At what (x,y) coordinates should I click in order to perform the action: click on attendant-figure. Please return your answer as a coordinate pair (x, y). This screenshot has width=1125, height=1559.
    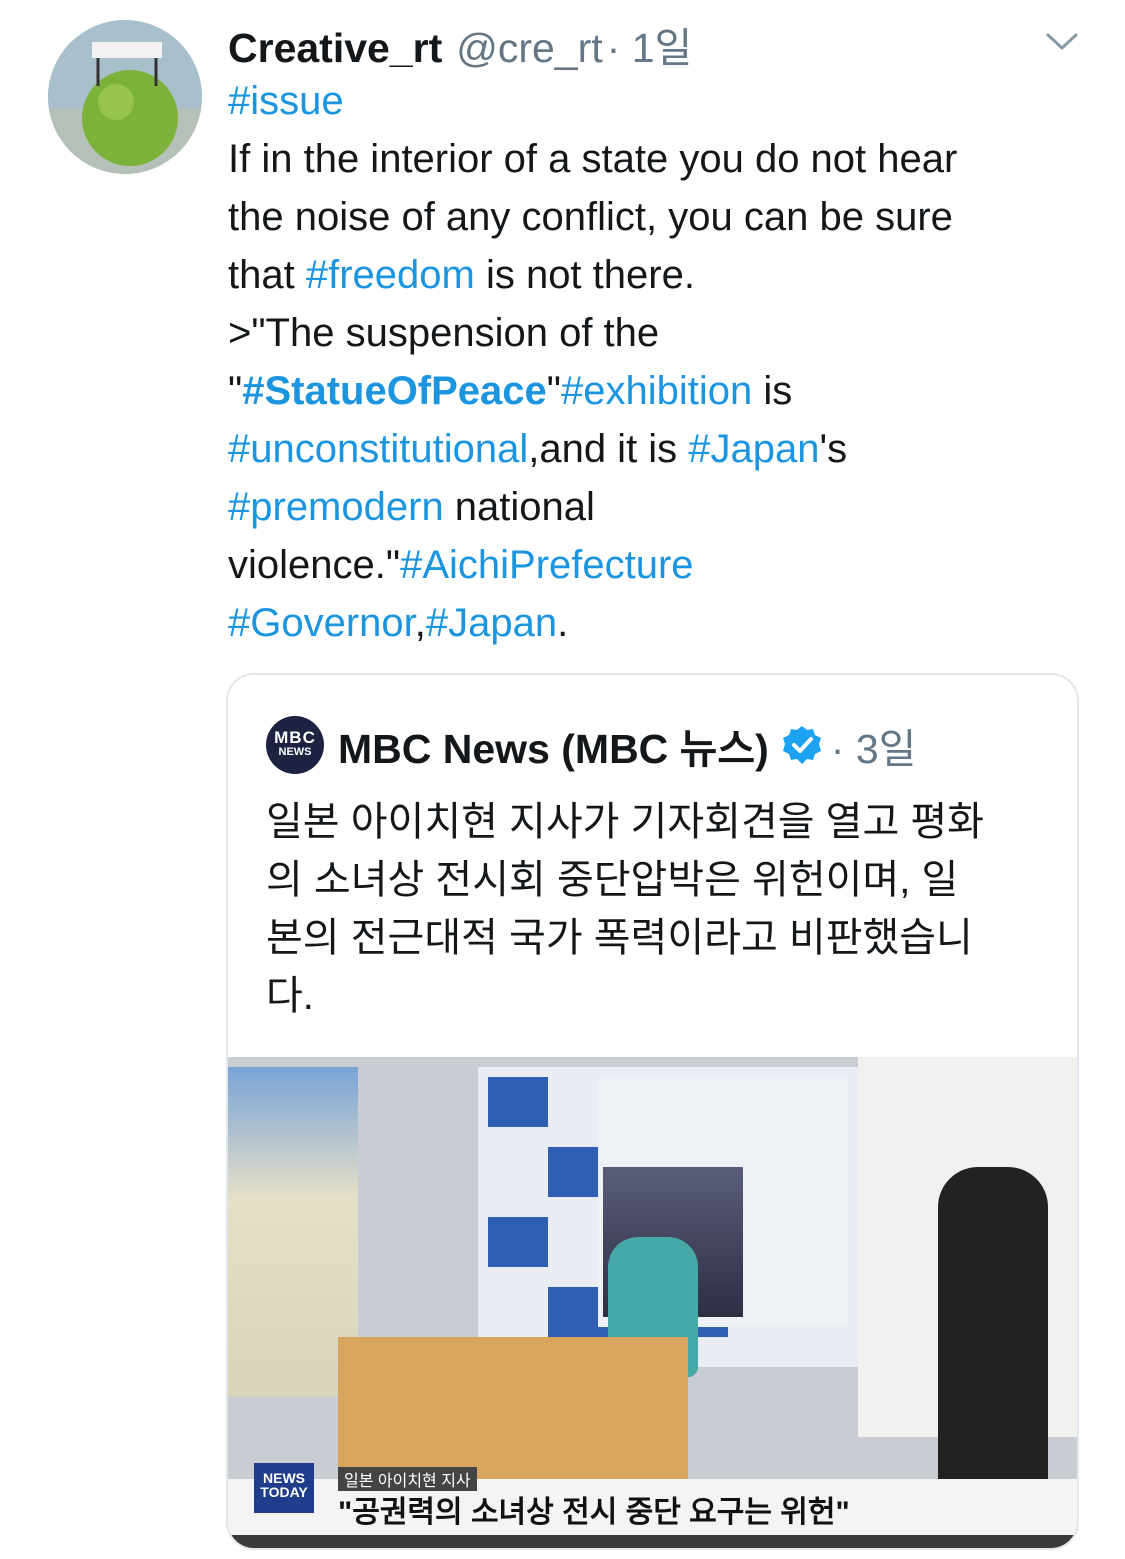
    Looking at the image, I should click on (993, 1347).